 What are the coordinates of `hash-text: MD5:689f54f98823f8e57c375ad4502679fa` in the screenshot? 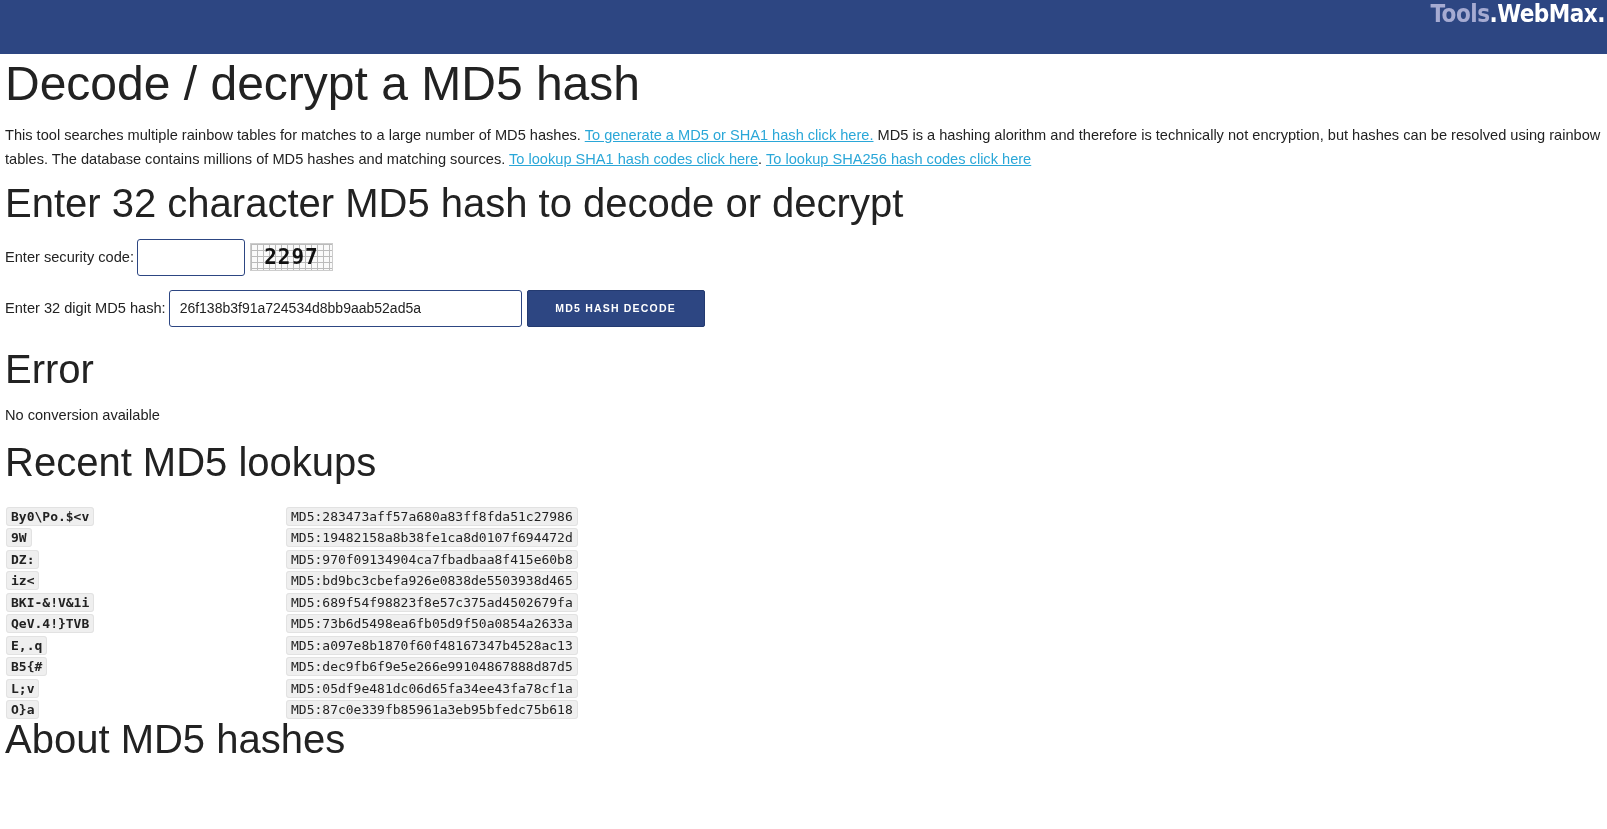 It's located at (432, 602).